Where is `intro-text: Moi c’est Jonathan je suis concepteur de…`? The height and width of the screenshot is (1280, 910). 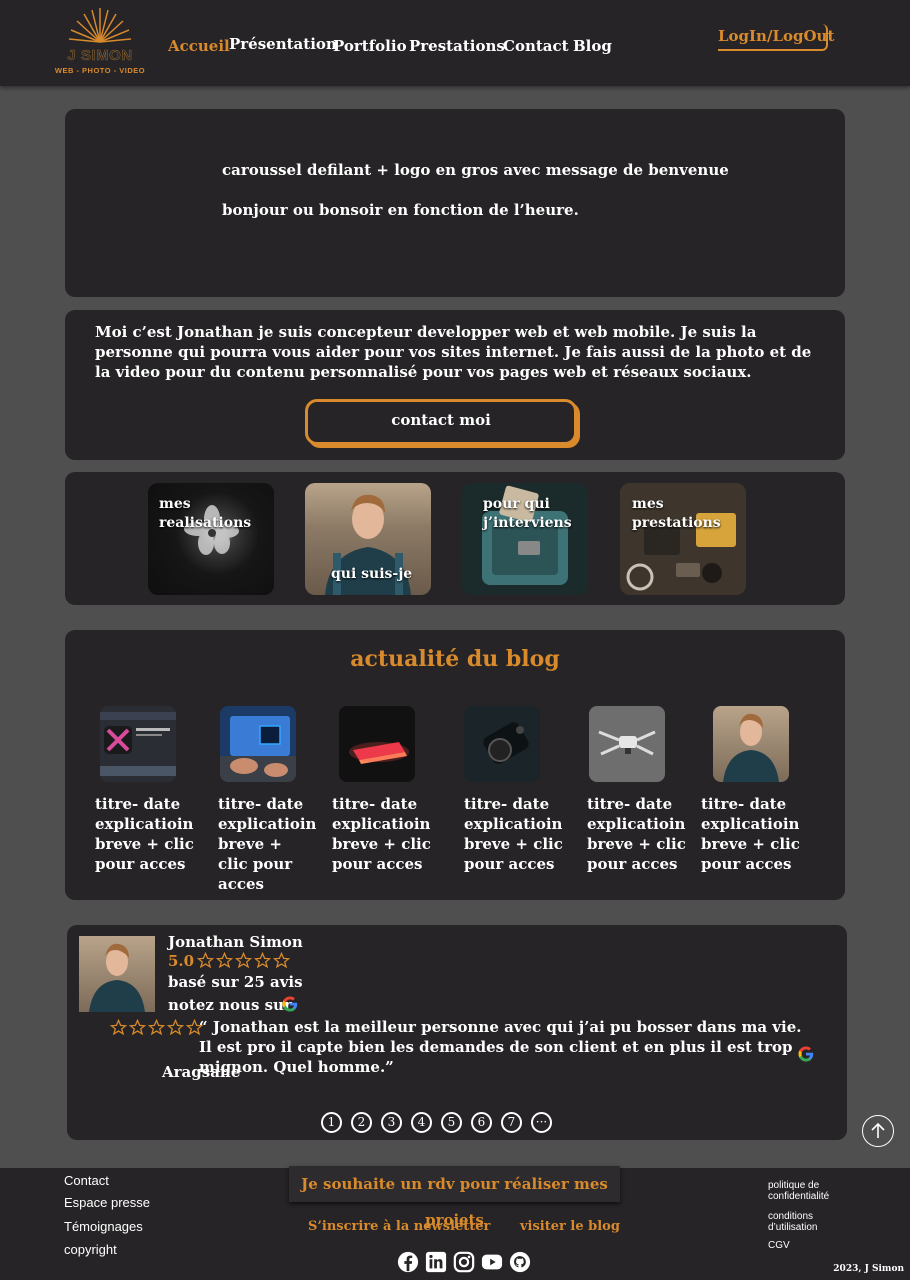
intro-text: Moi c’est Jonathan je suis concepteur de… is located at coordinates (453, 352).